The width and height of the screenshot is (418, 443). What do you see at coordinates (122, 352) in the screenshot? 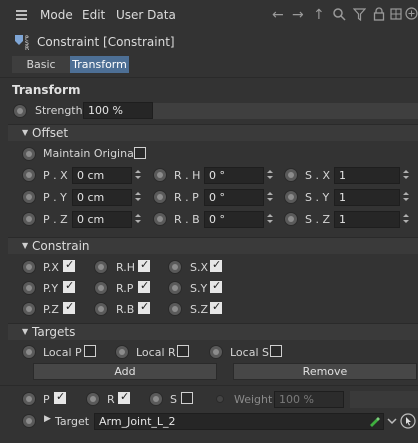
I see `animate-local-r-radio` at bounding box center [122, 352].